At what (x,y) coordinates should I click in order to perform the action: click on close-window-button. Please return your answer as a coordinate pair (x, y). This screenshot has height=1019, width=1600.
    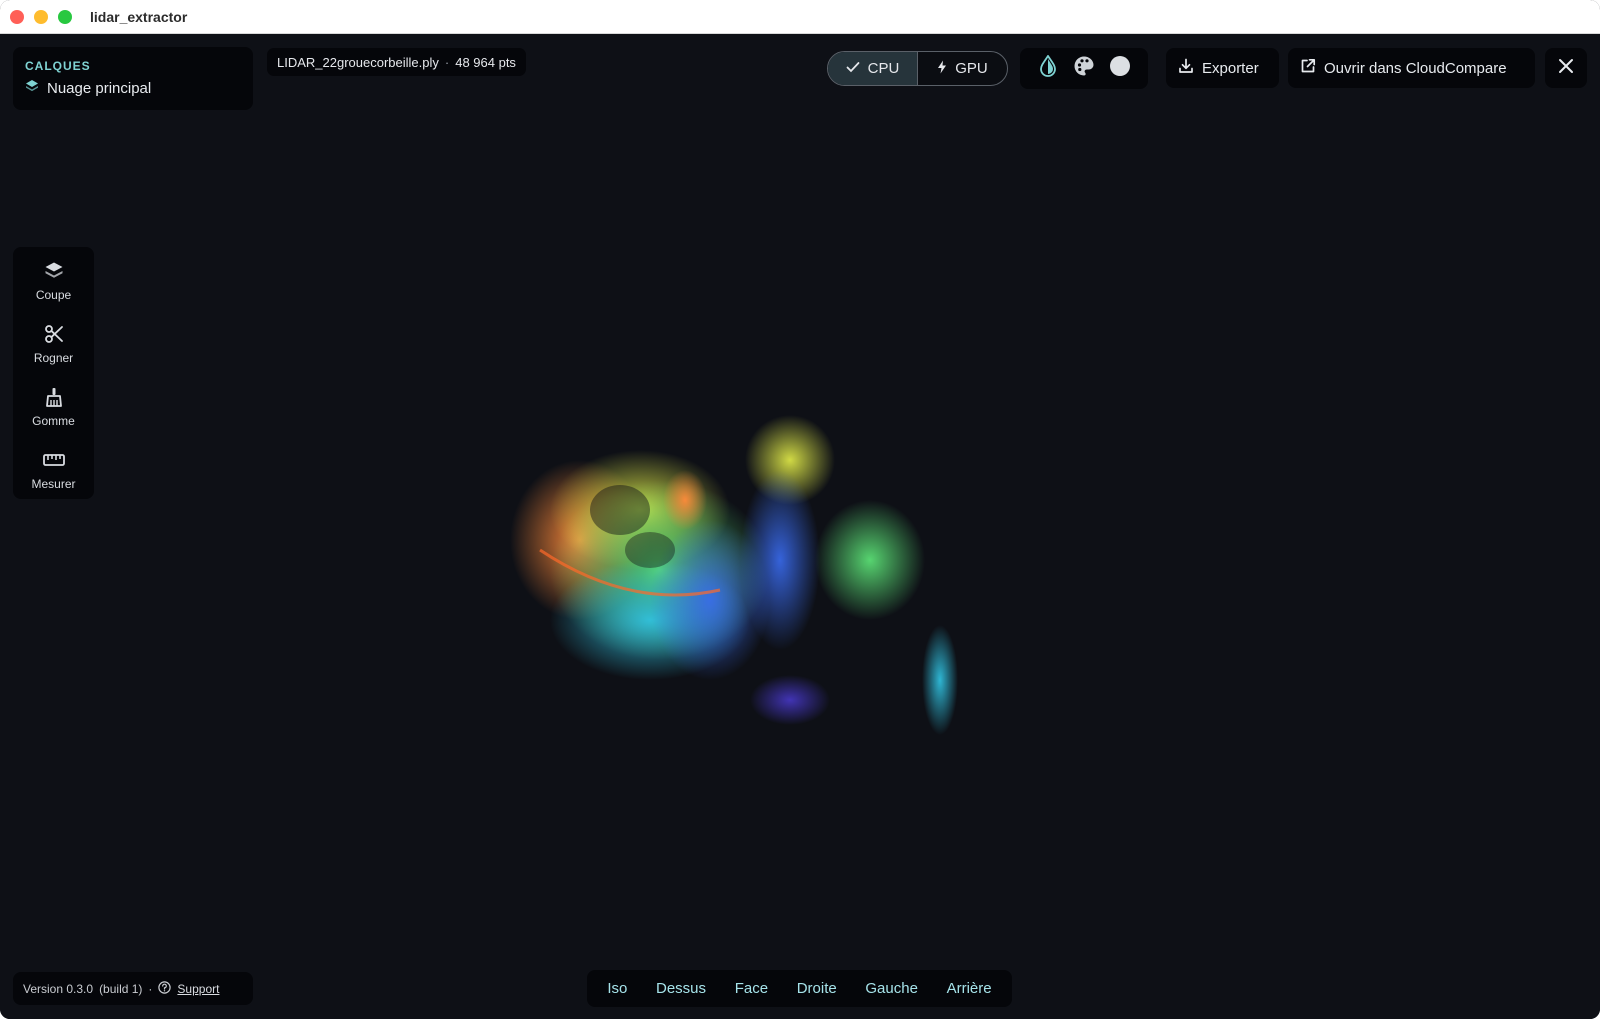
    Looking at the image, I should click on (17, 17).